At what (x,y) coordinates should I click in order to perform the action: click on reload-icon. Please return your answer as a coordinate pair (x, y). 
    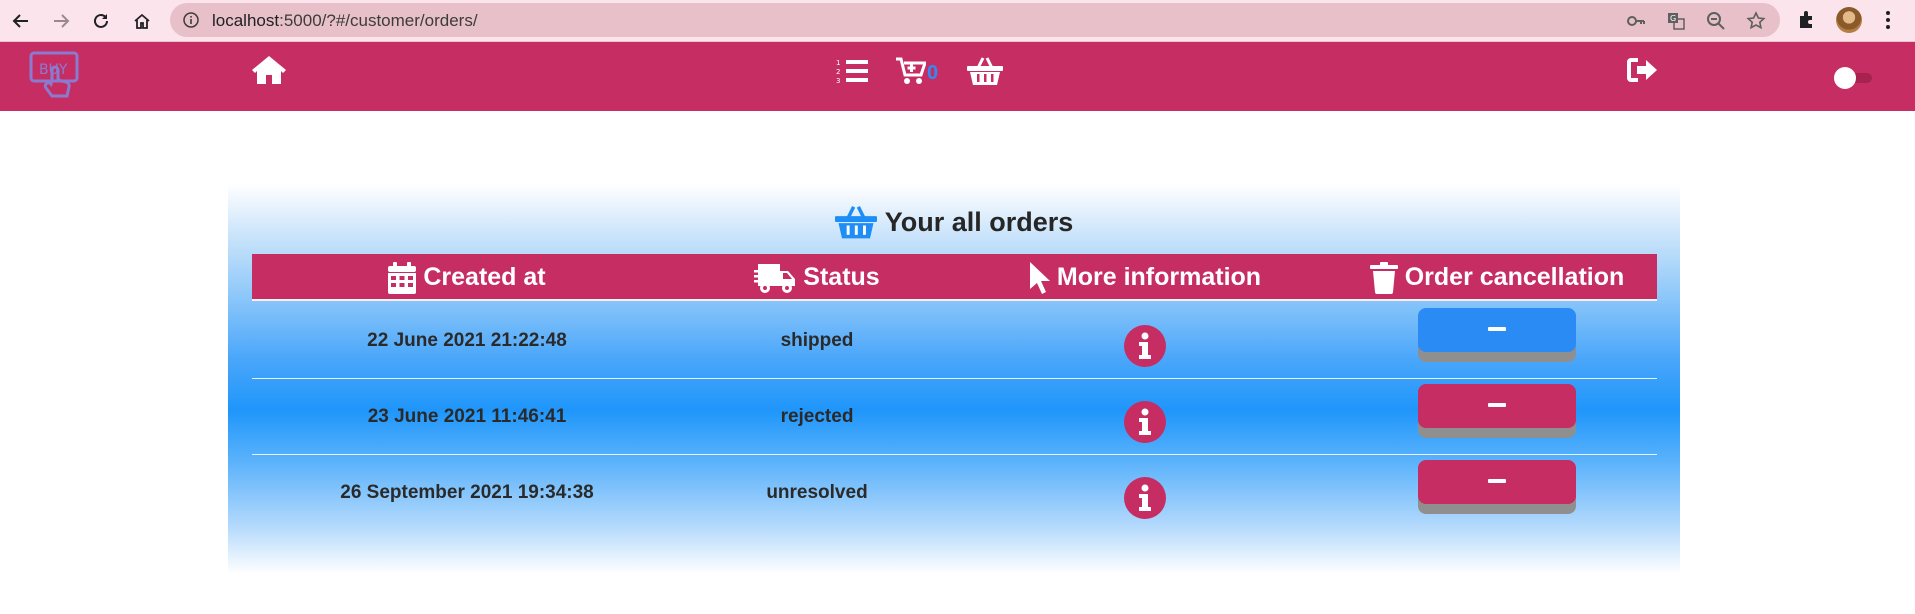
    Looking at the image, I should click on (101, 20).